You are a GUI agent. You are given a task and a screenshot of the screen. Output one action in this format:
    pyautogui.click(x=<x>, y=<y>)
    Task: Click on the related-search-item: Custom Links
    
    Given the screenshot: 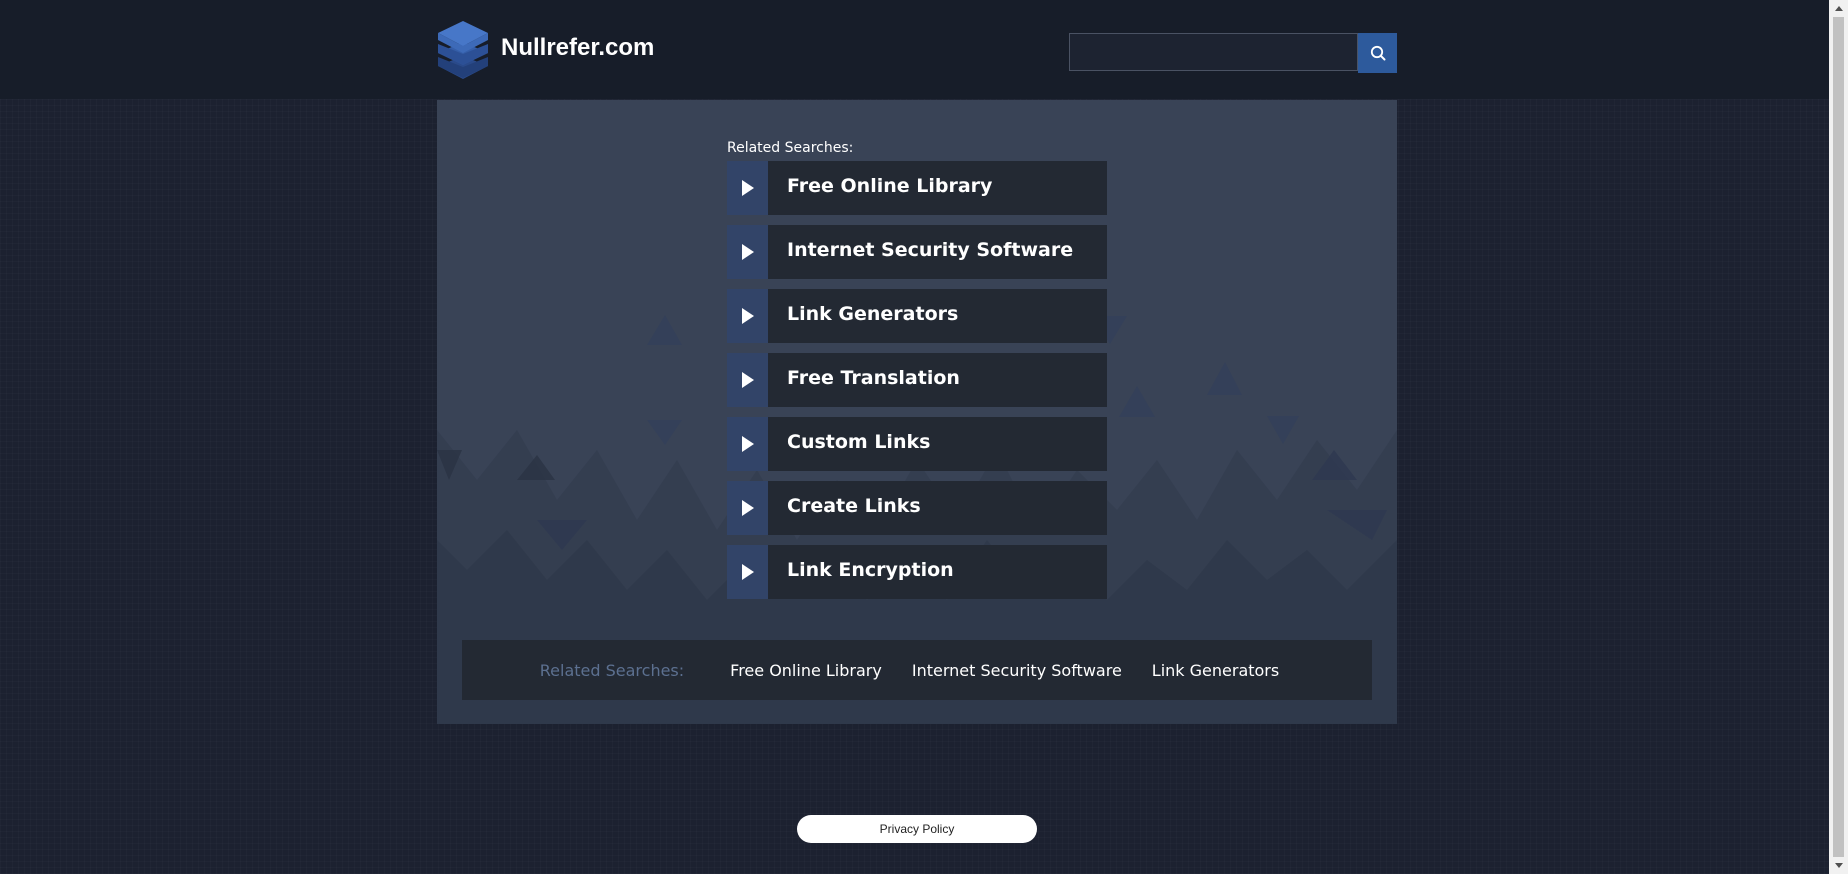 What is the action you would take?
    pyautogui.click(x=917, y=444)
    